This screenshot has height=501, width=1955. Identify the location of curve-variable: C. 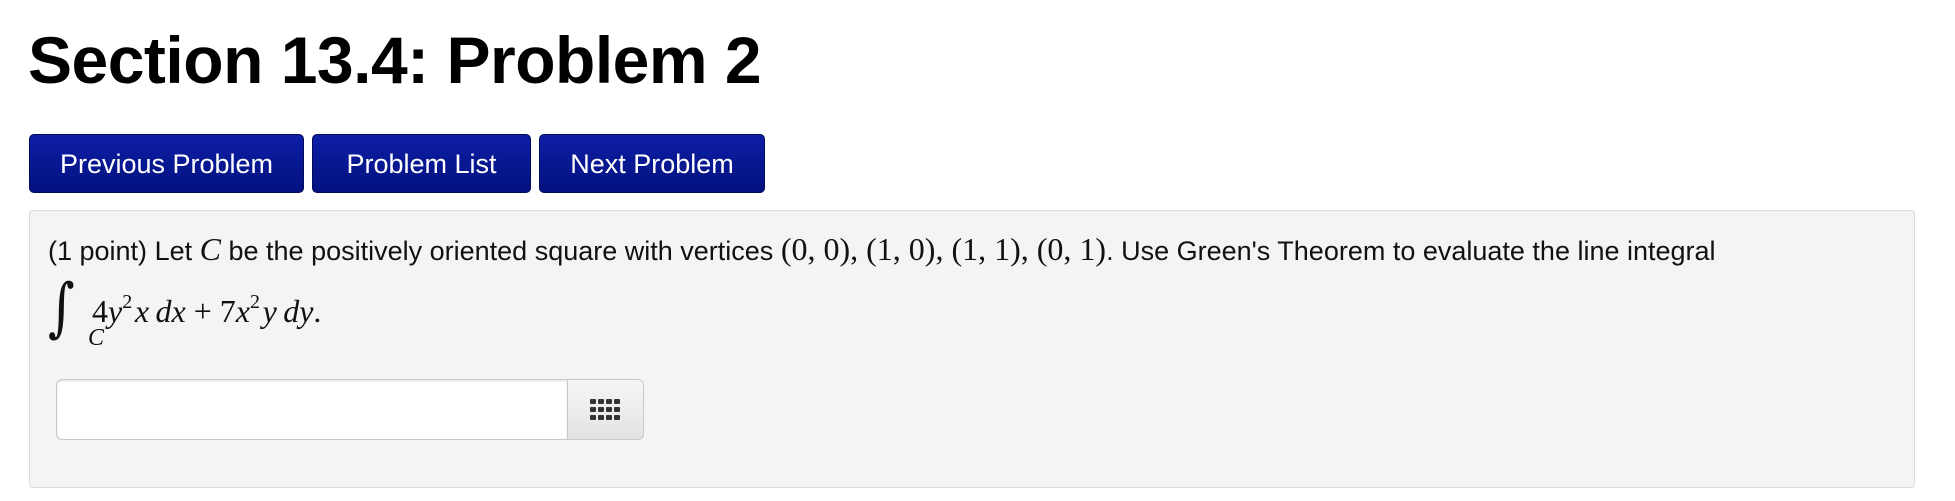
(210, 249).